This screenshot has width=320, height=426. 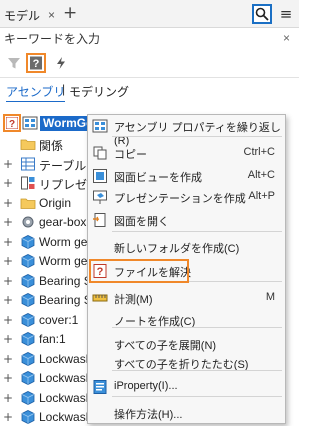 I want to click on context-menu-item: 図面を開く, so click(x=186, y=220).